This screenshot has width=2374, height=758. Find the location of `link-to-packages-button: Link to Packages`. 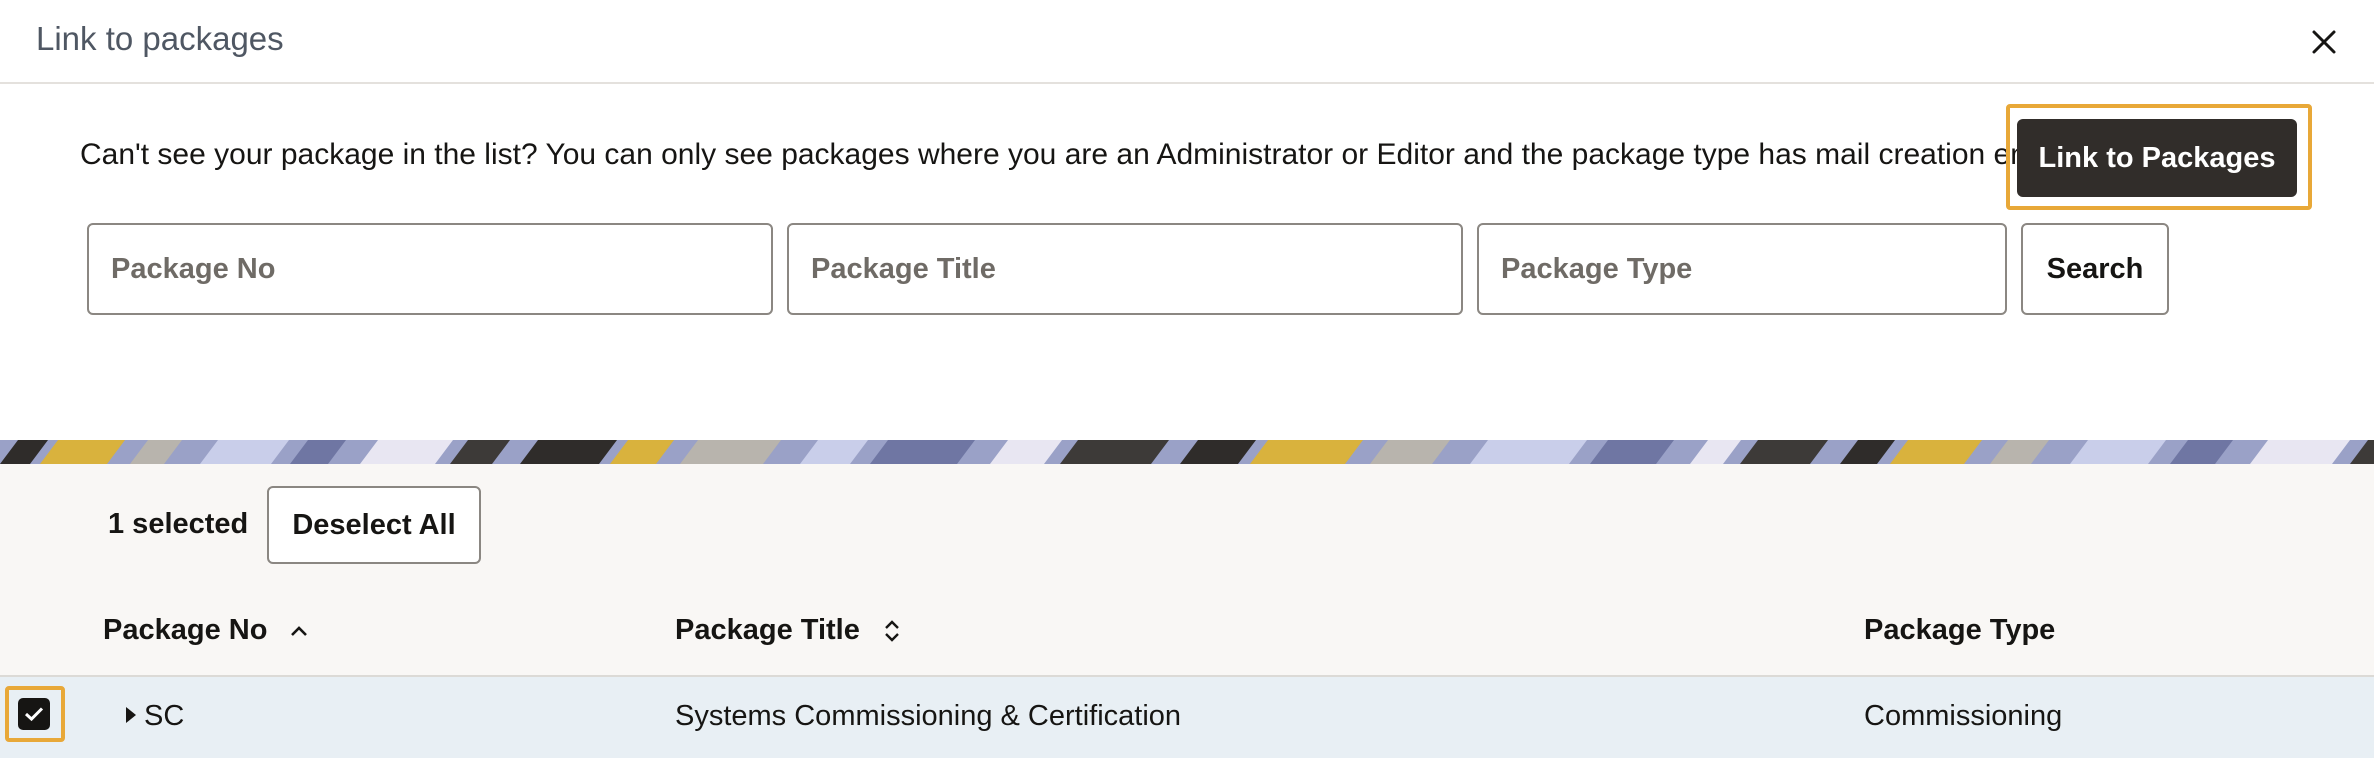

link-to-packages-button: Link to Packages is located at coordinates (2157, 158).